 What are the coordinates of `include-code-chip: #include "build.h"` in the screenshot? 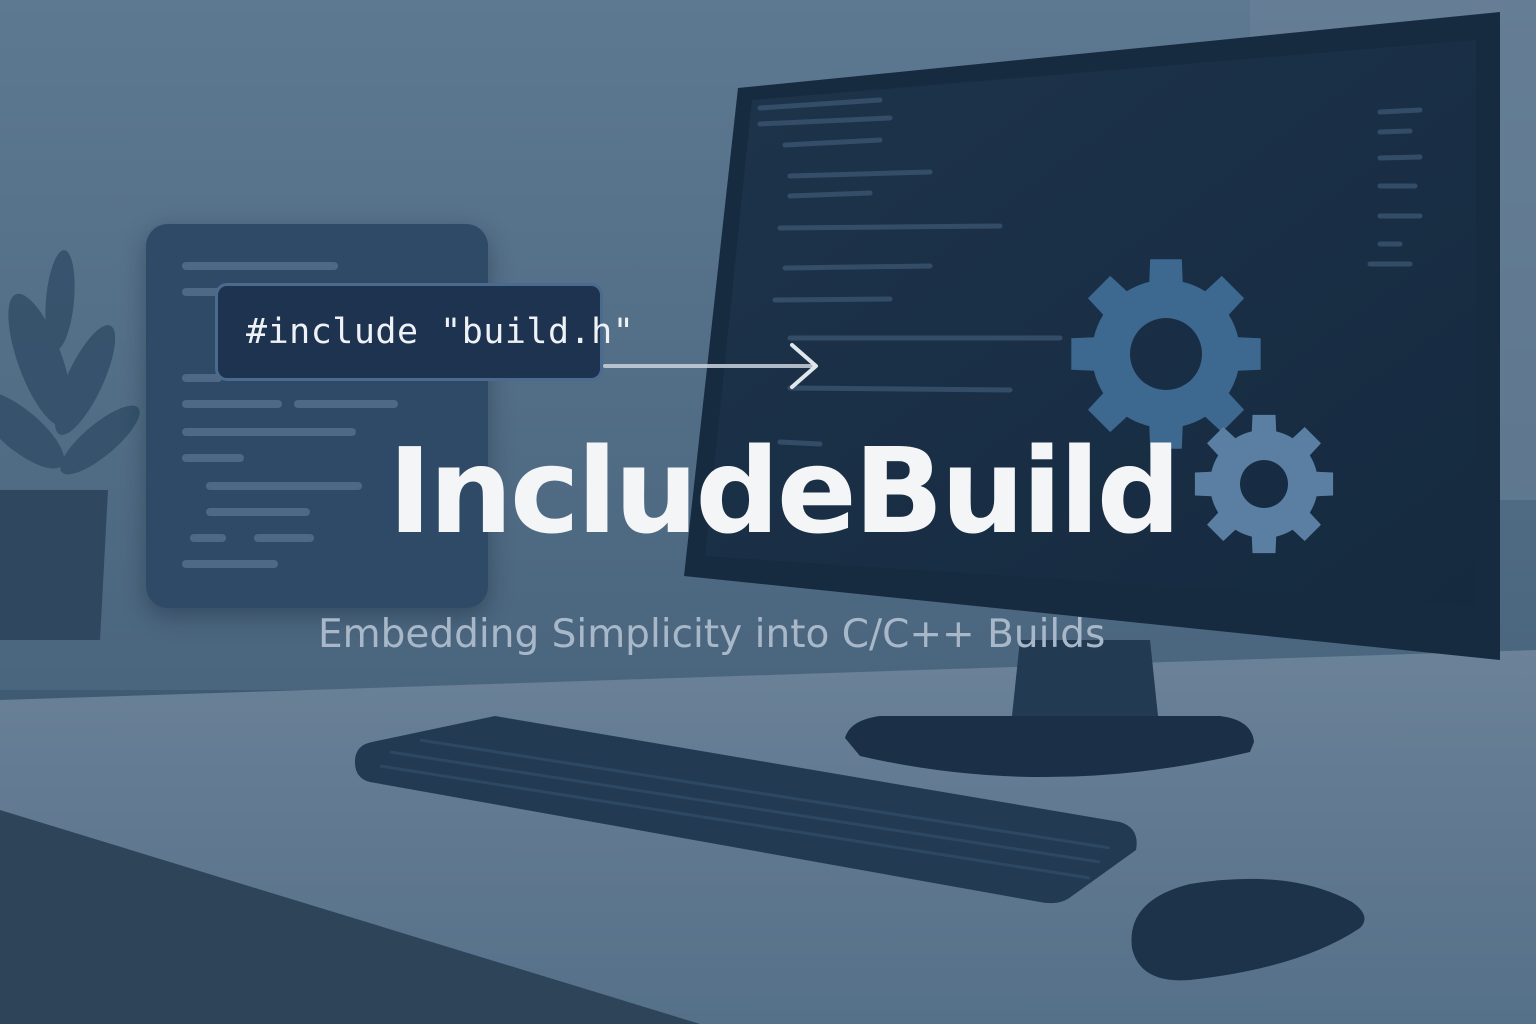 It's located at (424, 332).